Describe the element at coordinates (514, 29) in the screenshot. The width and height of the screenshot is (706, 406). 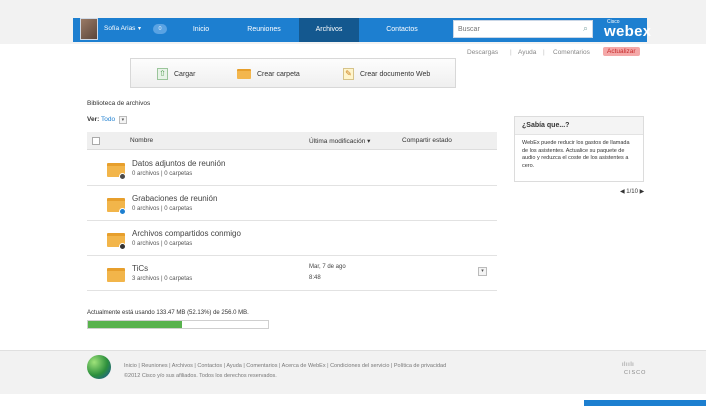
I see `search-input` at that location.